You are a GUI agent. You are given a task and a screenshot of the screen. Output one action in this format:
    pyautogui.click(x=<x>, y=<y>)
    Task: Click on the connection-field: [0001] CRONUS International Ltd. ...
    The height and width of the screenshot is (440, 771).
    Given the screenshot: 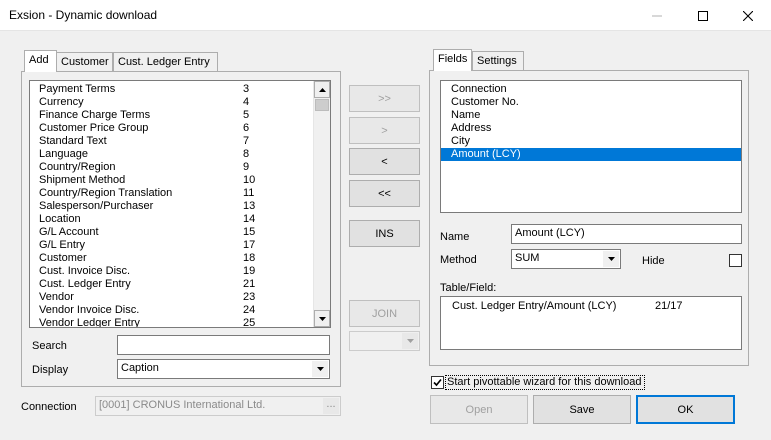 What is the action you would take?
    pyautogui.click(x=218, y=406)
    